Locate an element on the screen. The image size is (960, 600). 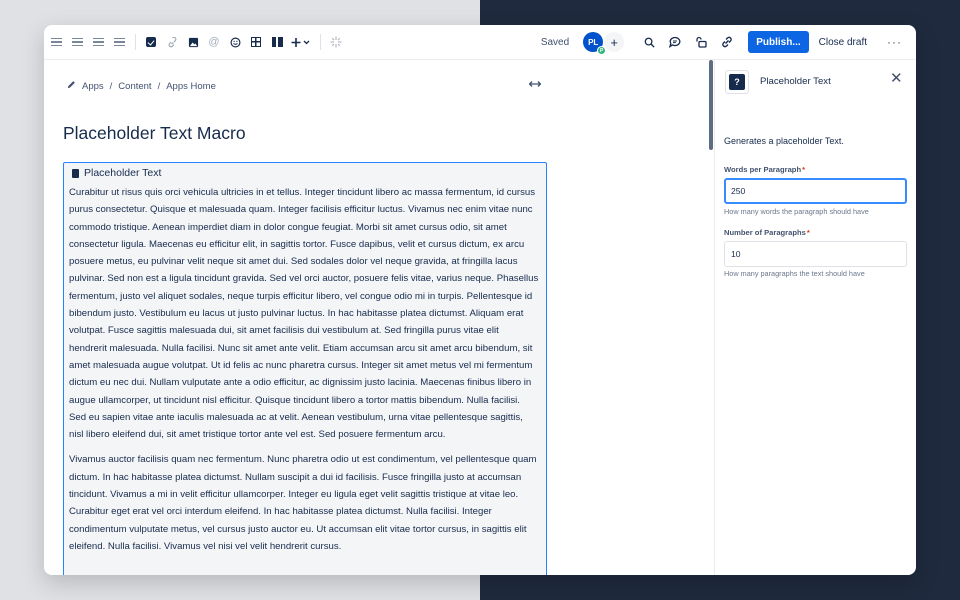
link-icon is located at coordinates (172, 42).